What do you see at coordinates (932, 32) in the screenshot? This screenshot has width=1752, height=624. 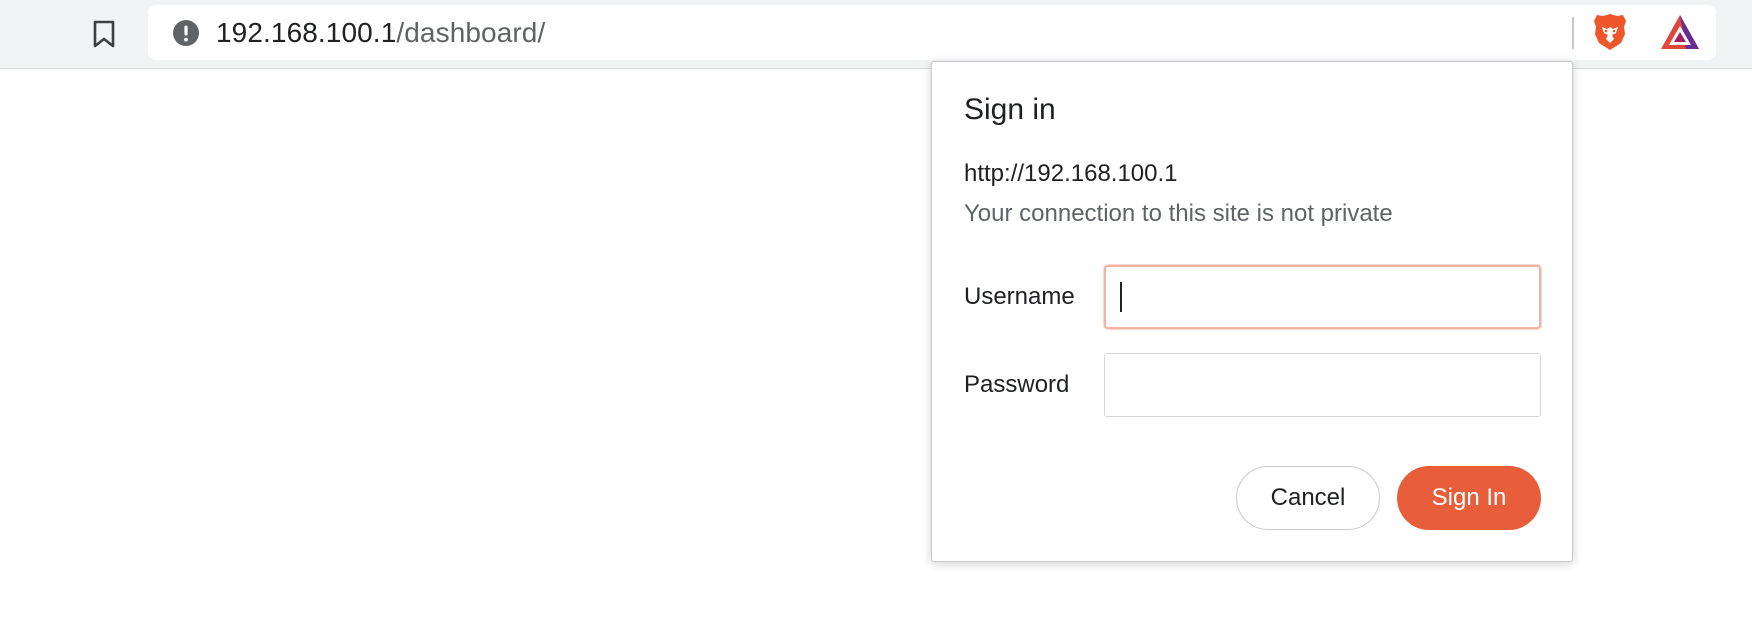 I see `address-bar: 192.168.100.1/dashboard/` at bounding box center [932, 32].